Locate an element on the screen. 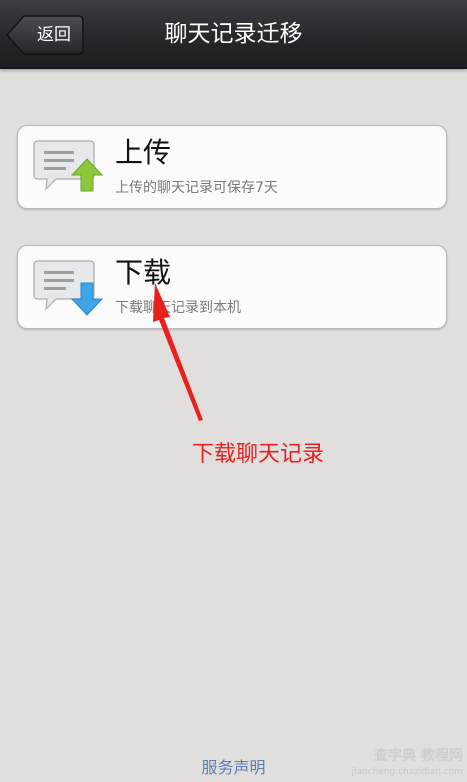 This screenshot has width=467, height=782. top-navigation-bar: 返回 聊天记录迁移 is located at coordinates (233, 34).